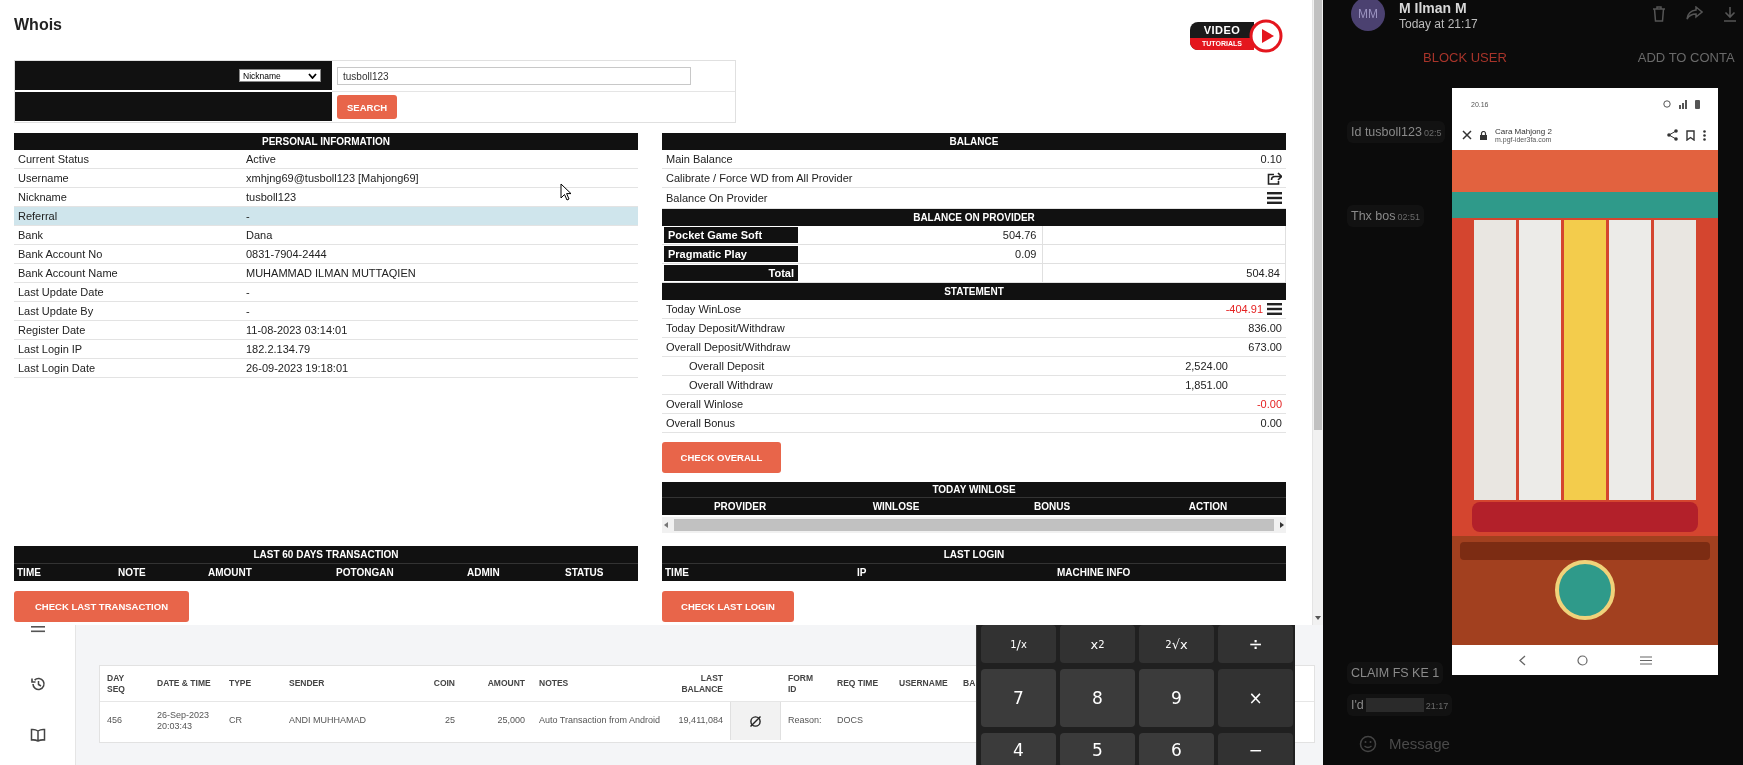  Describe the element at coordinates (278, 349) in the screenshot. I see `field-value: 182.2.134.79` at that location.